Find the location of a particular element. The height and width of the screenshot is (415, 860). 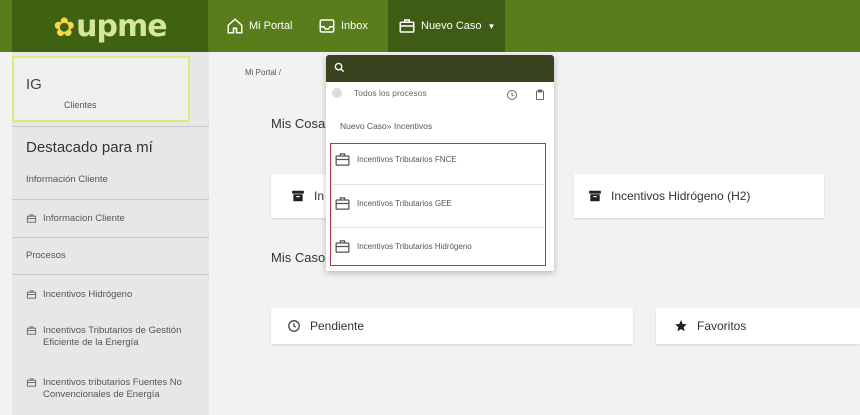

menu-item-label: Incentivos Tributarios Hidrógeno is located at coordinates (414, 246).